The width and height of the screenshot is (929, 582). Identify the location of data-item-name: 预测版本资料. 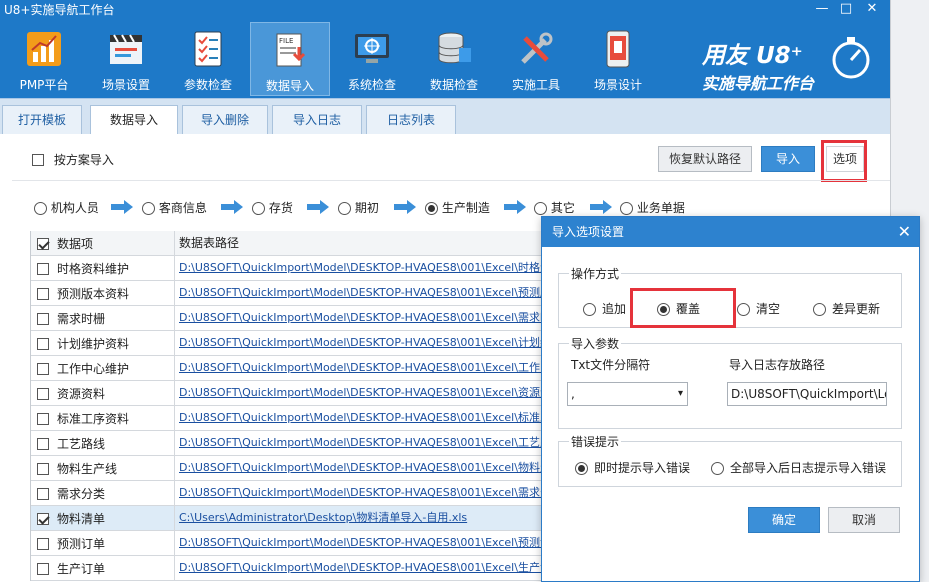
(93, 293).